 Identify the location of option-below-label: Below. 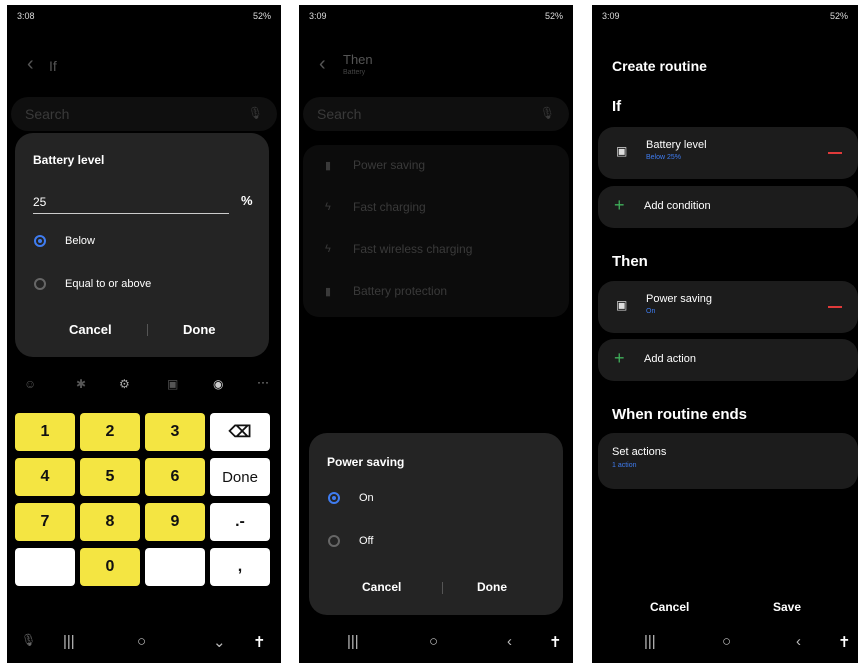
(80, 241).